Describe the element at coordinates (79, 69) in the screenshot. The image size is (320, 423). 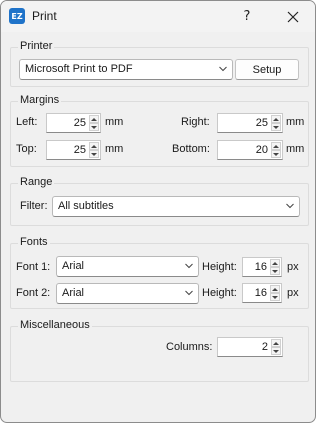
I see `printer-select-value: Microsoft Print to PDF` at that location.